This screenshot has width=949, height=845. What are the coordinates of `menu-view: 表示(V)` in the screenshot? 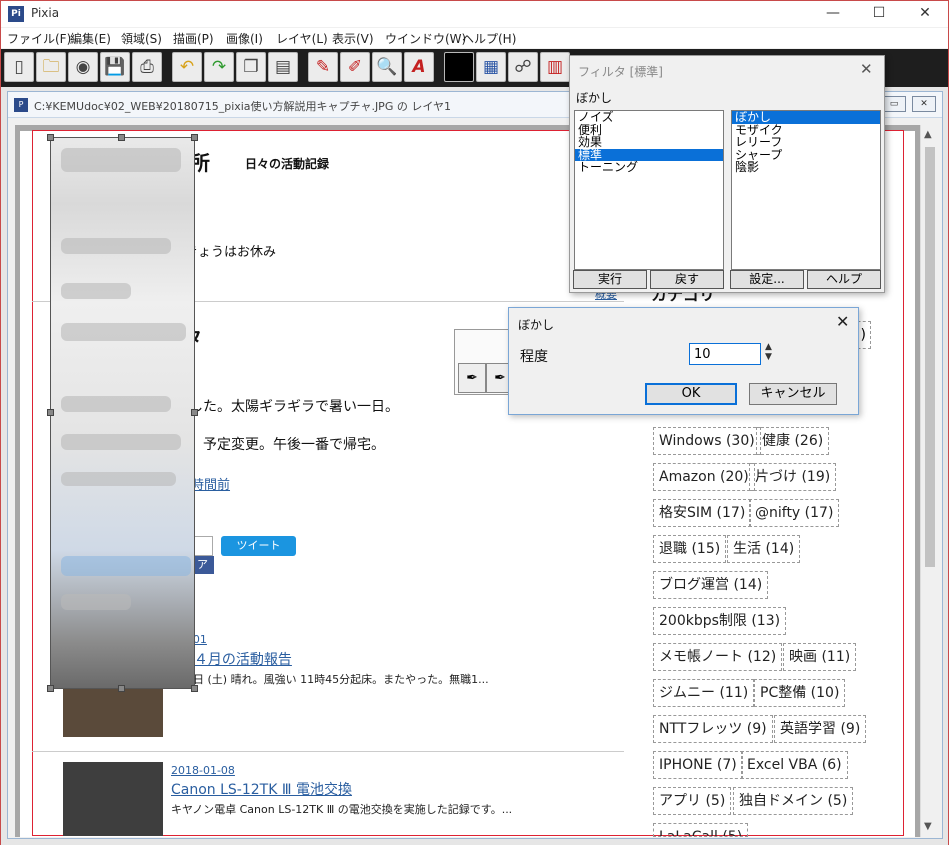 It's located at (353, 38).